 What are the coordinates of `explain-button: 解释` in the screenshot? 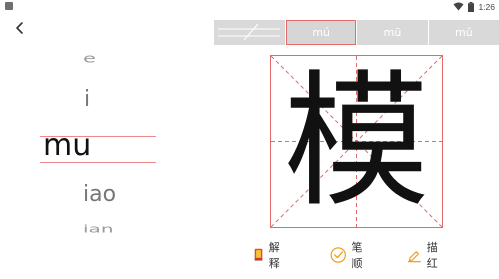 It's located at (269, 255).